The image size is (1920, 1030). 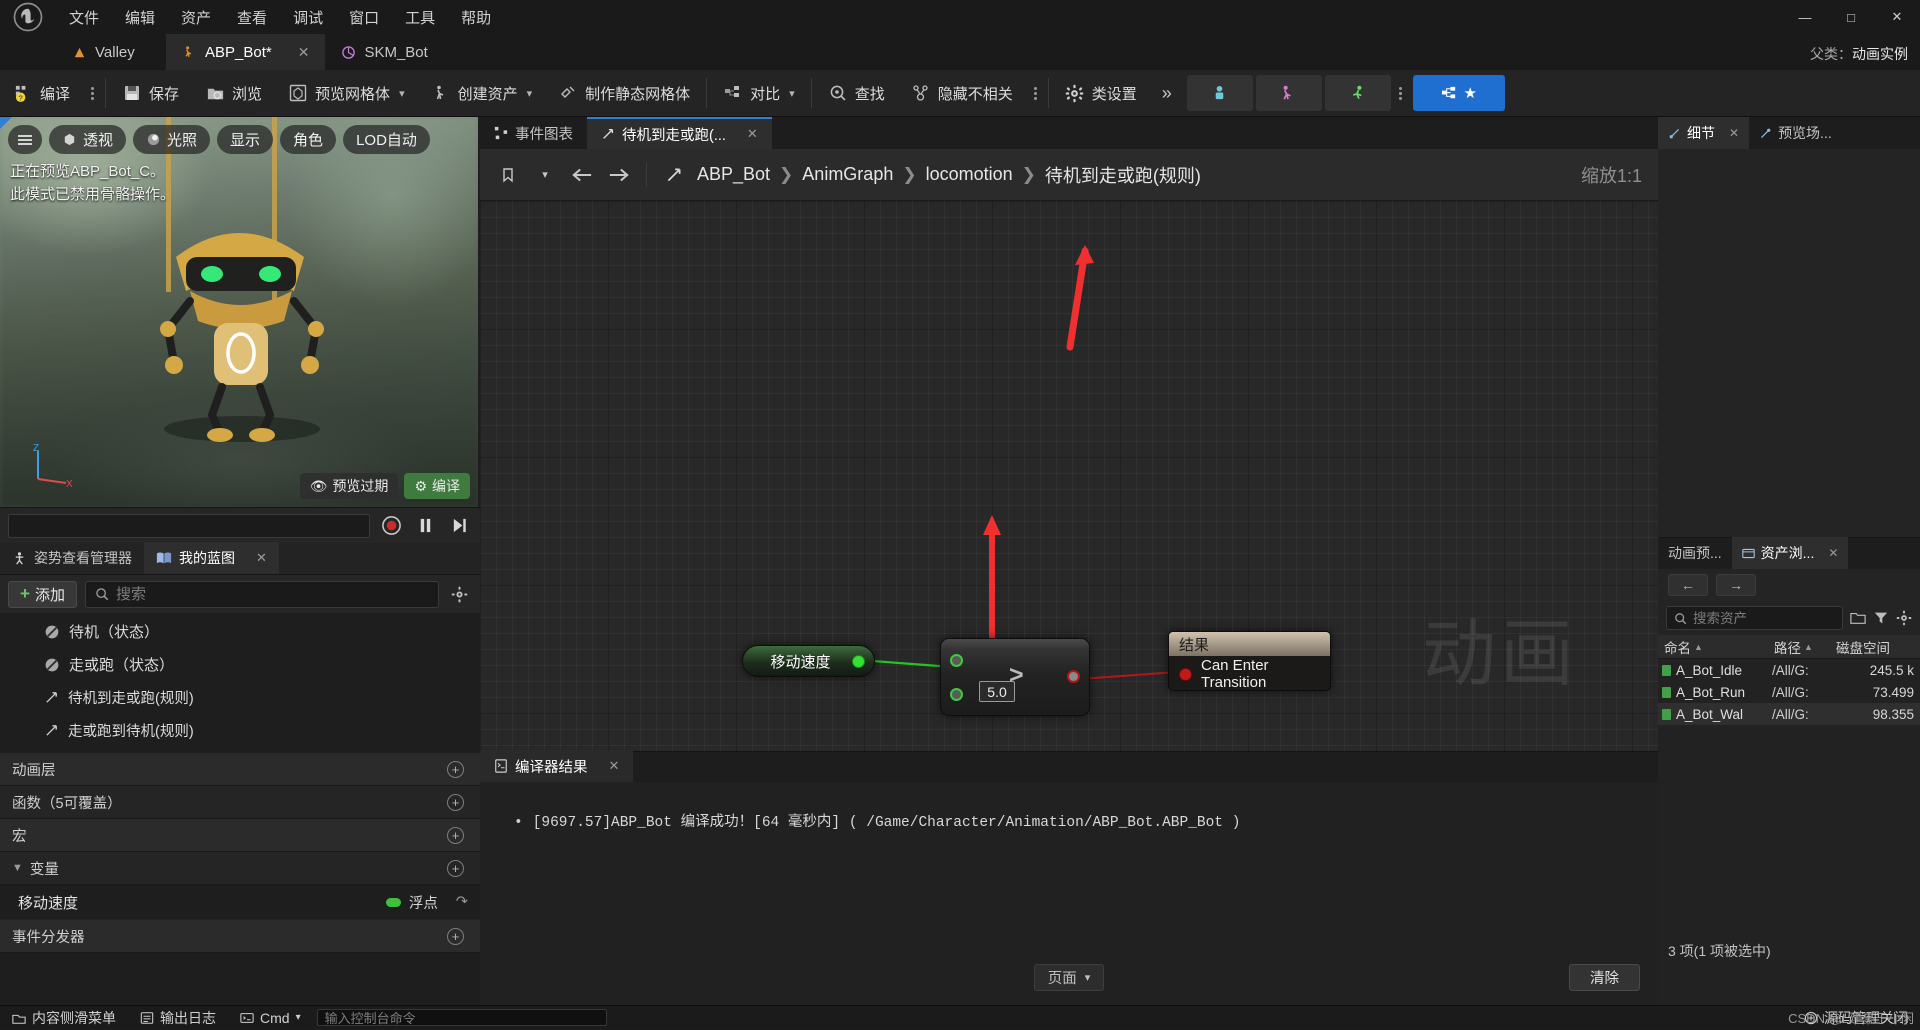 What do you see at coordinates (1458, 93) in the screenshot?
I see `anim-blueprint-view-button: ★` at bounding box center [1458, 93].